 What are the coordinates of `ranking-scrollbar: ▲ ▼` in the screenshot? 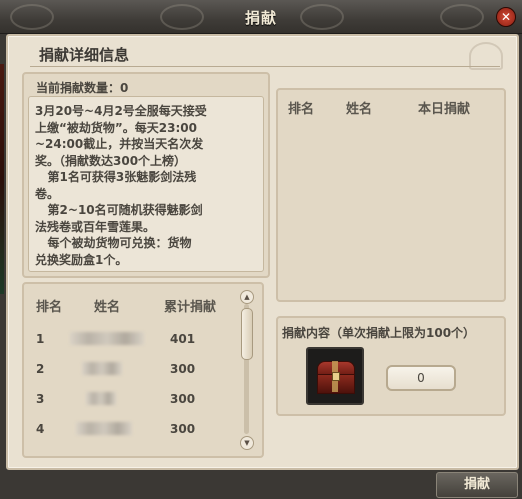 It's located at (247, 370).